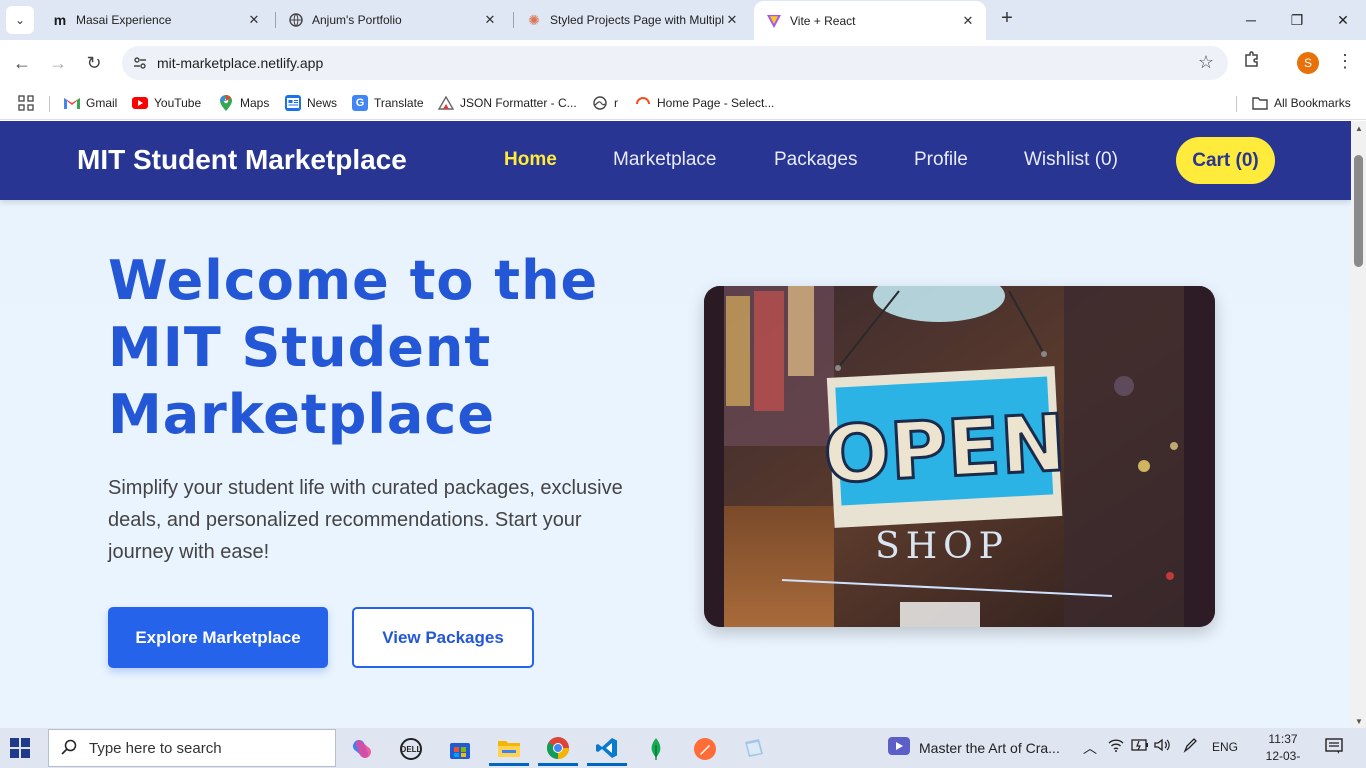 Image resolution: width=1366 pixels, height=768 pixels. I want to click on tab-vite-react: Vite + React ✕, so click(870, 20).